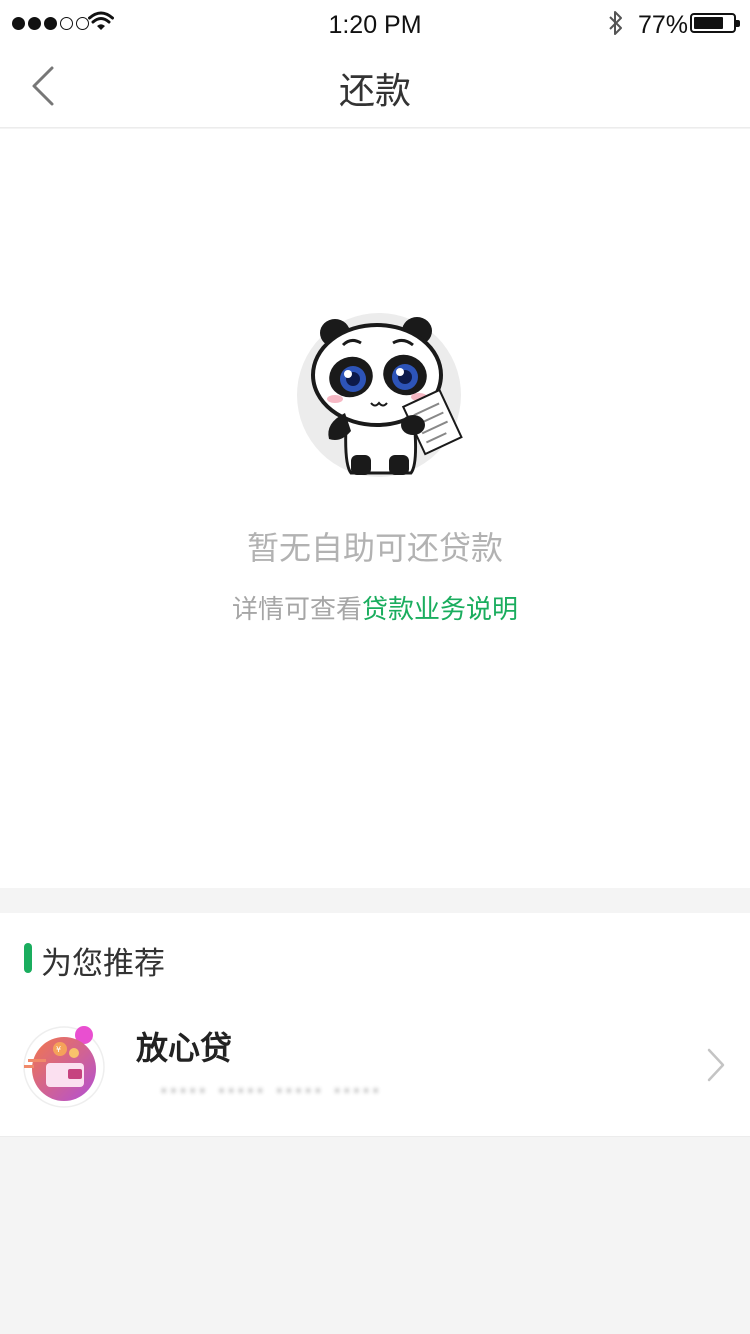  Describe the element at coordinates (374, 548) in the screenshot. I see `empty-state-title: 暂无自助可还贷款` at that location.